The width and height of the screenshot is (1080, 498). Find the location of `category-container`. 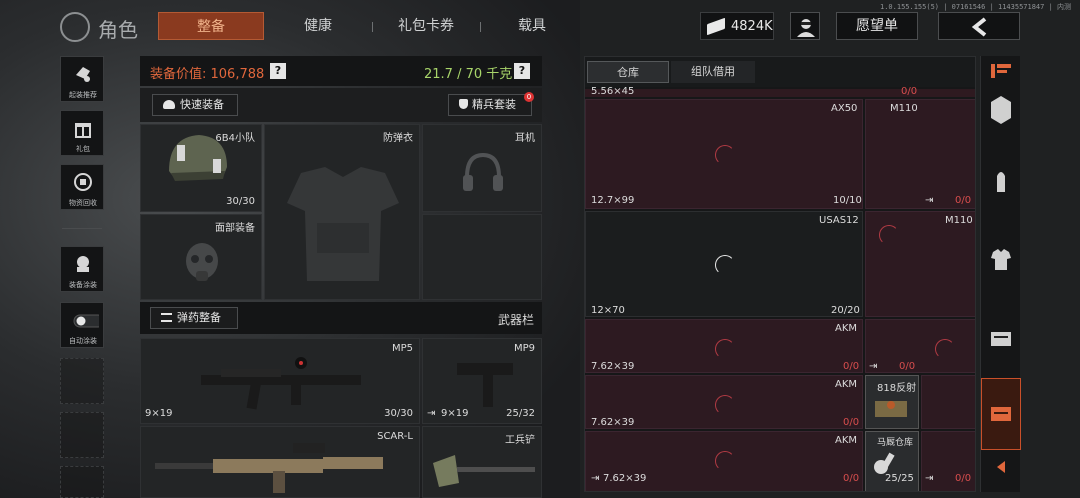

category-container is located at coordinates (1001, 340).